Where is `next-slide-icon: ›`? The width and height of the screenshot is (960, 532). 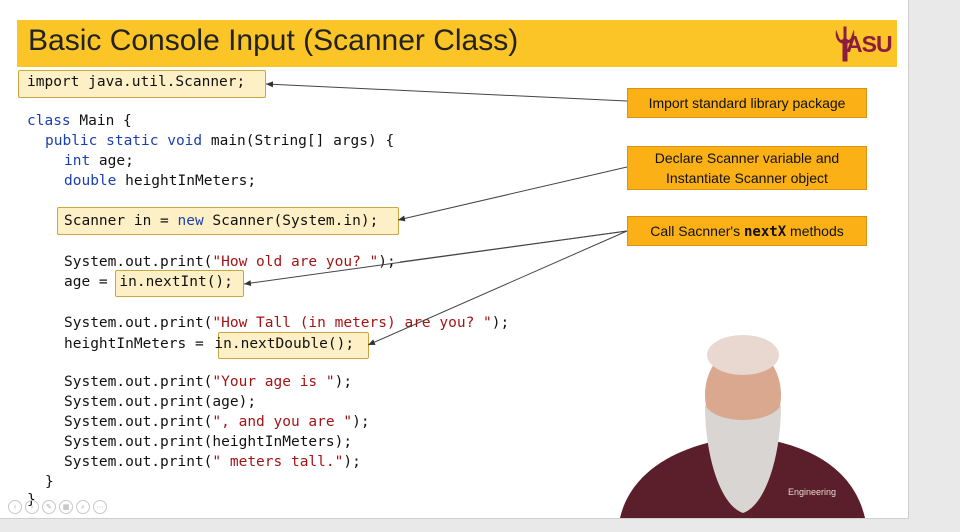 next-slide-icon: › is located at coordinates (32, 507).